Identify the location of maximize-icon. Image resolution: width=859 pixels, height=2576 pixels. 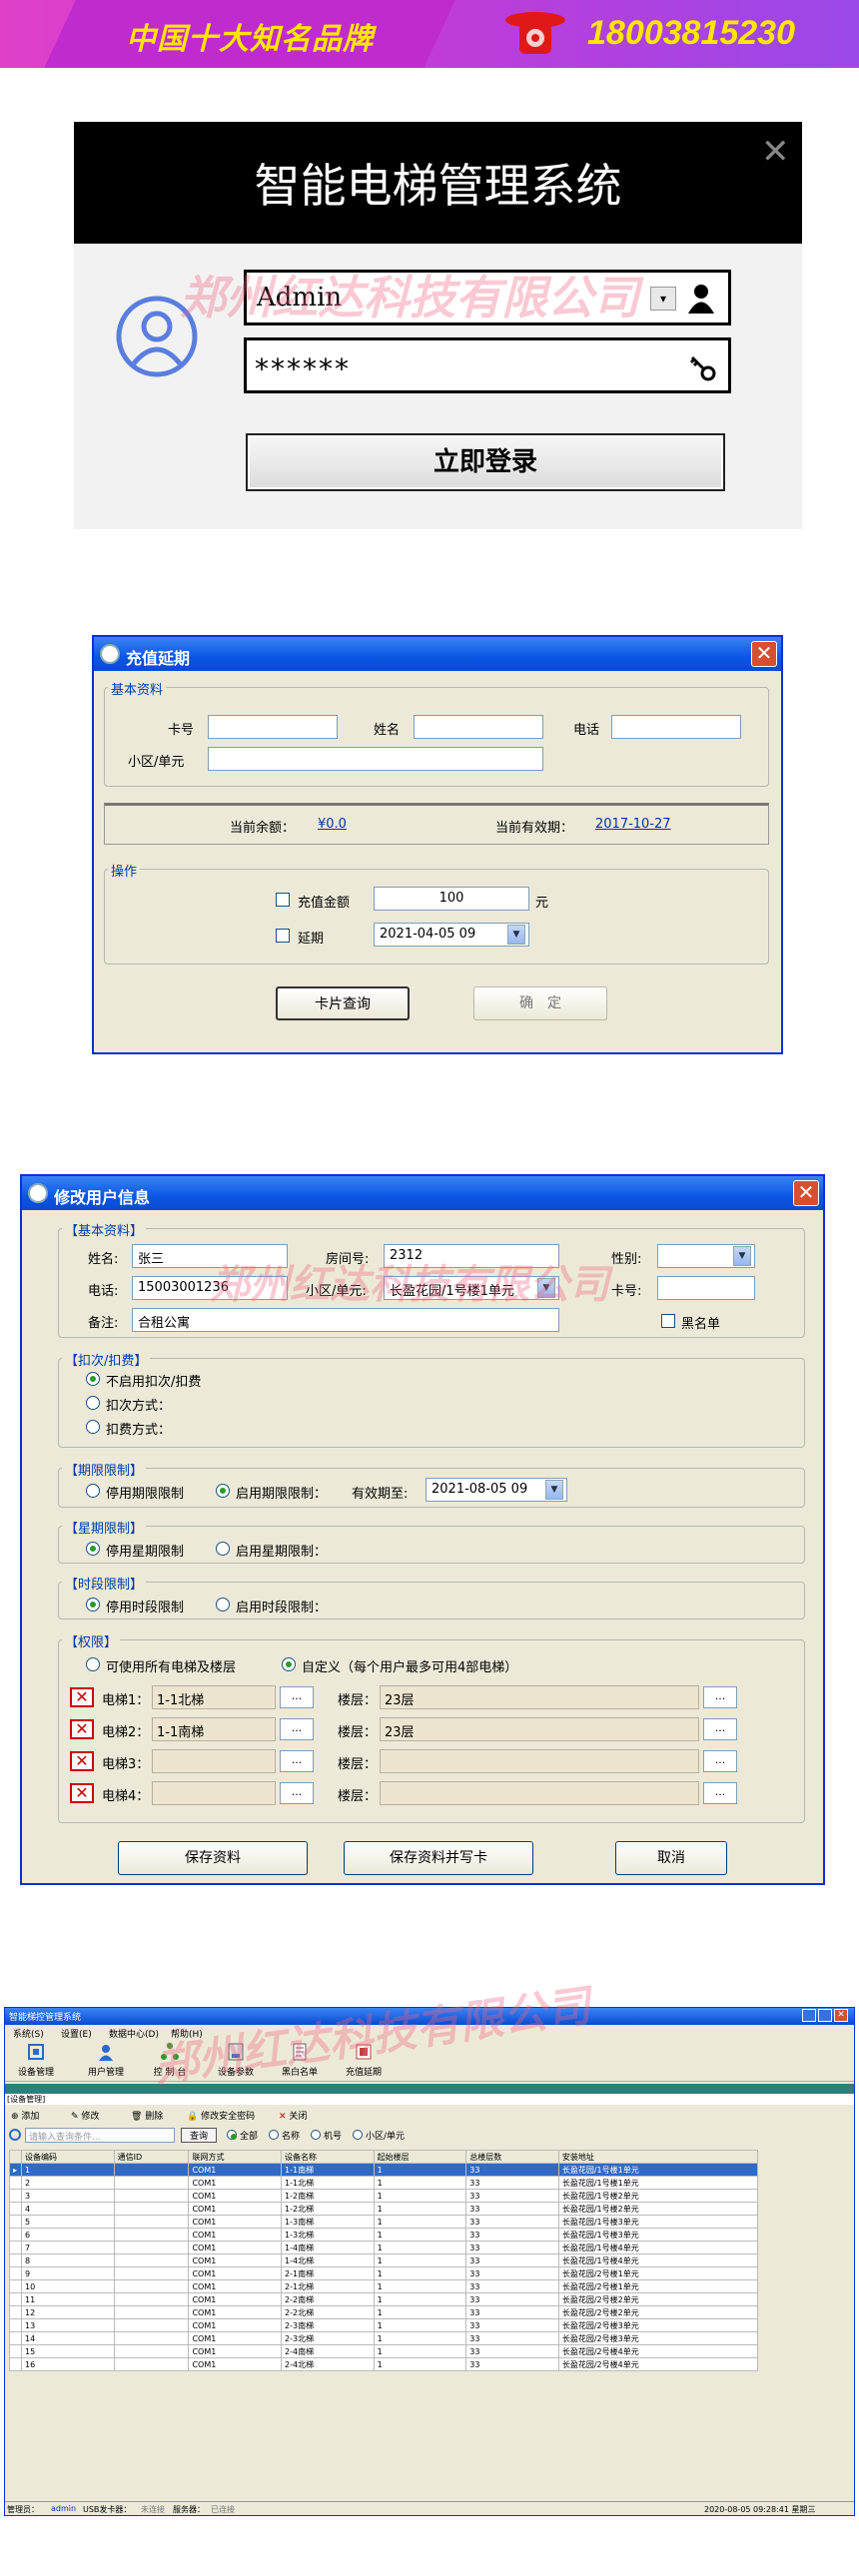
(825, 2015).